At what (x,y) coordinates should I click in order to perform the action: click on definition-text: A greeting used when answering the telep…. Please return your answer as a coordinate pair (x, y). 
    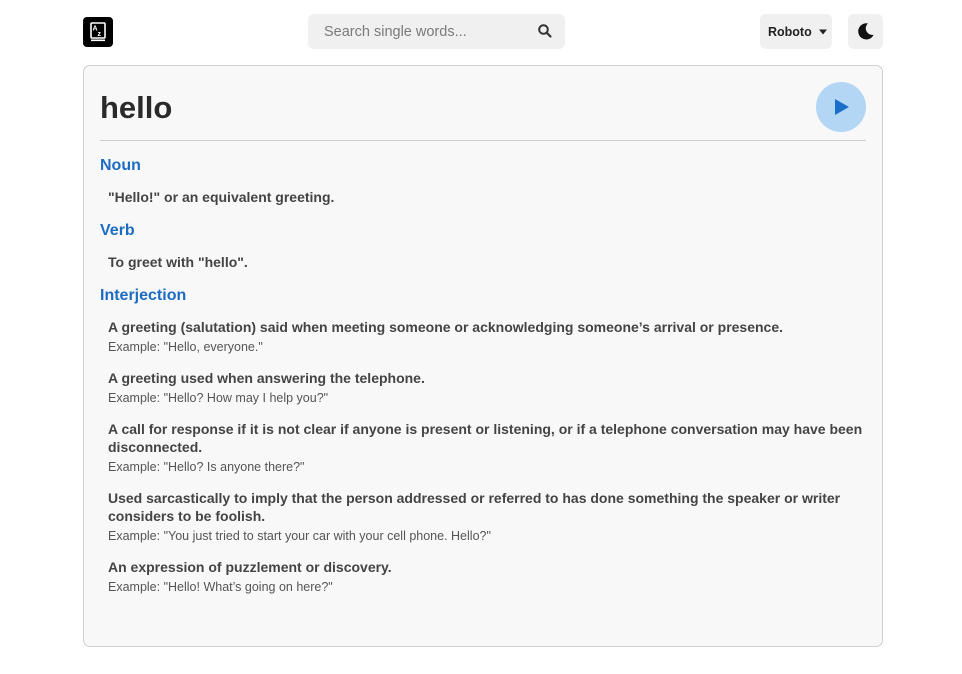
    Looking at the image, I should click on (266, 378).